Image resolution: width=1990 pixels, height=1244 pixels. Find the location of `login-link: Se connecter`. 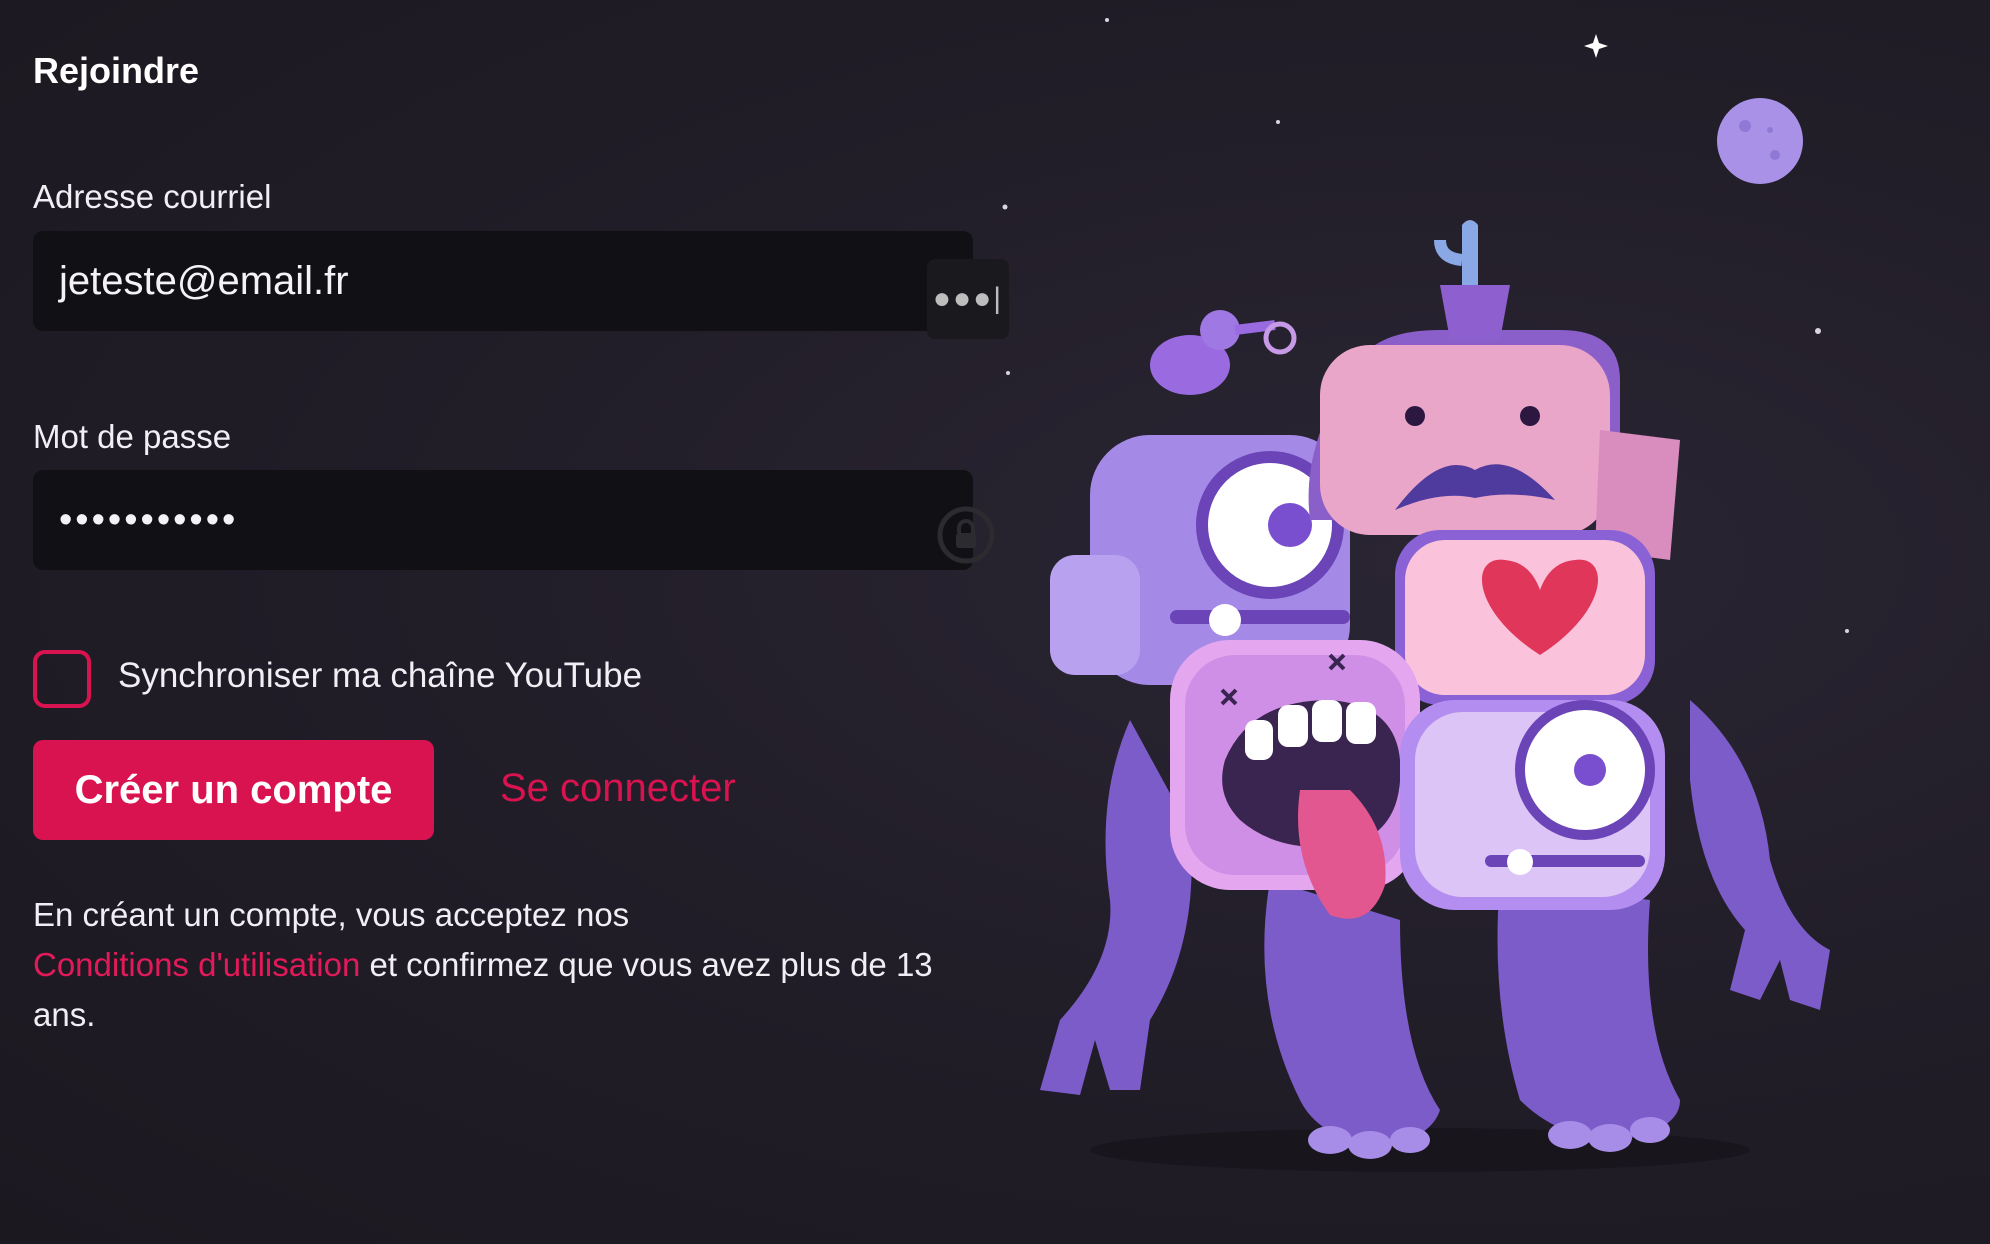

login-link: Se connecter is located at coordinates (618, 788).